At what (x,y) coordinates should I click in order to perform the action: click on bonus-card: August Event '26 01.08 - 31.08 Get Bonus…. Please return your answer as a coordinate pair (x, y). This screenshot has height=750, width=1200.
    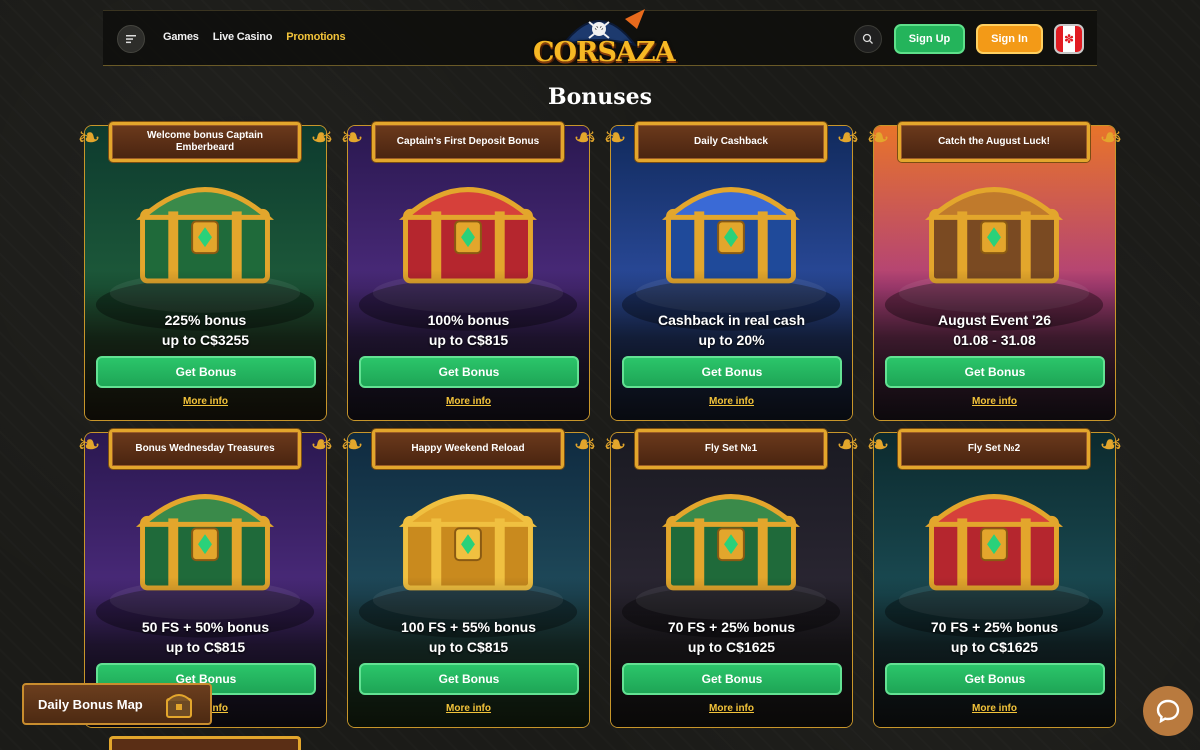
    Looking at the image, I should click on (994, 273).